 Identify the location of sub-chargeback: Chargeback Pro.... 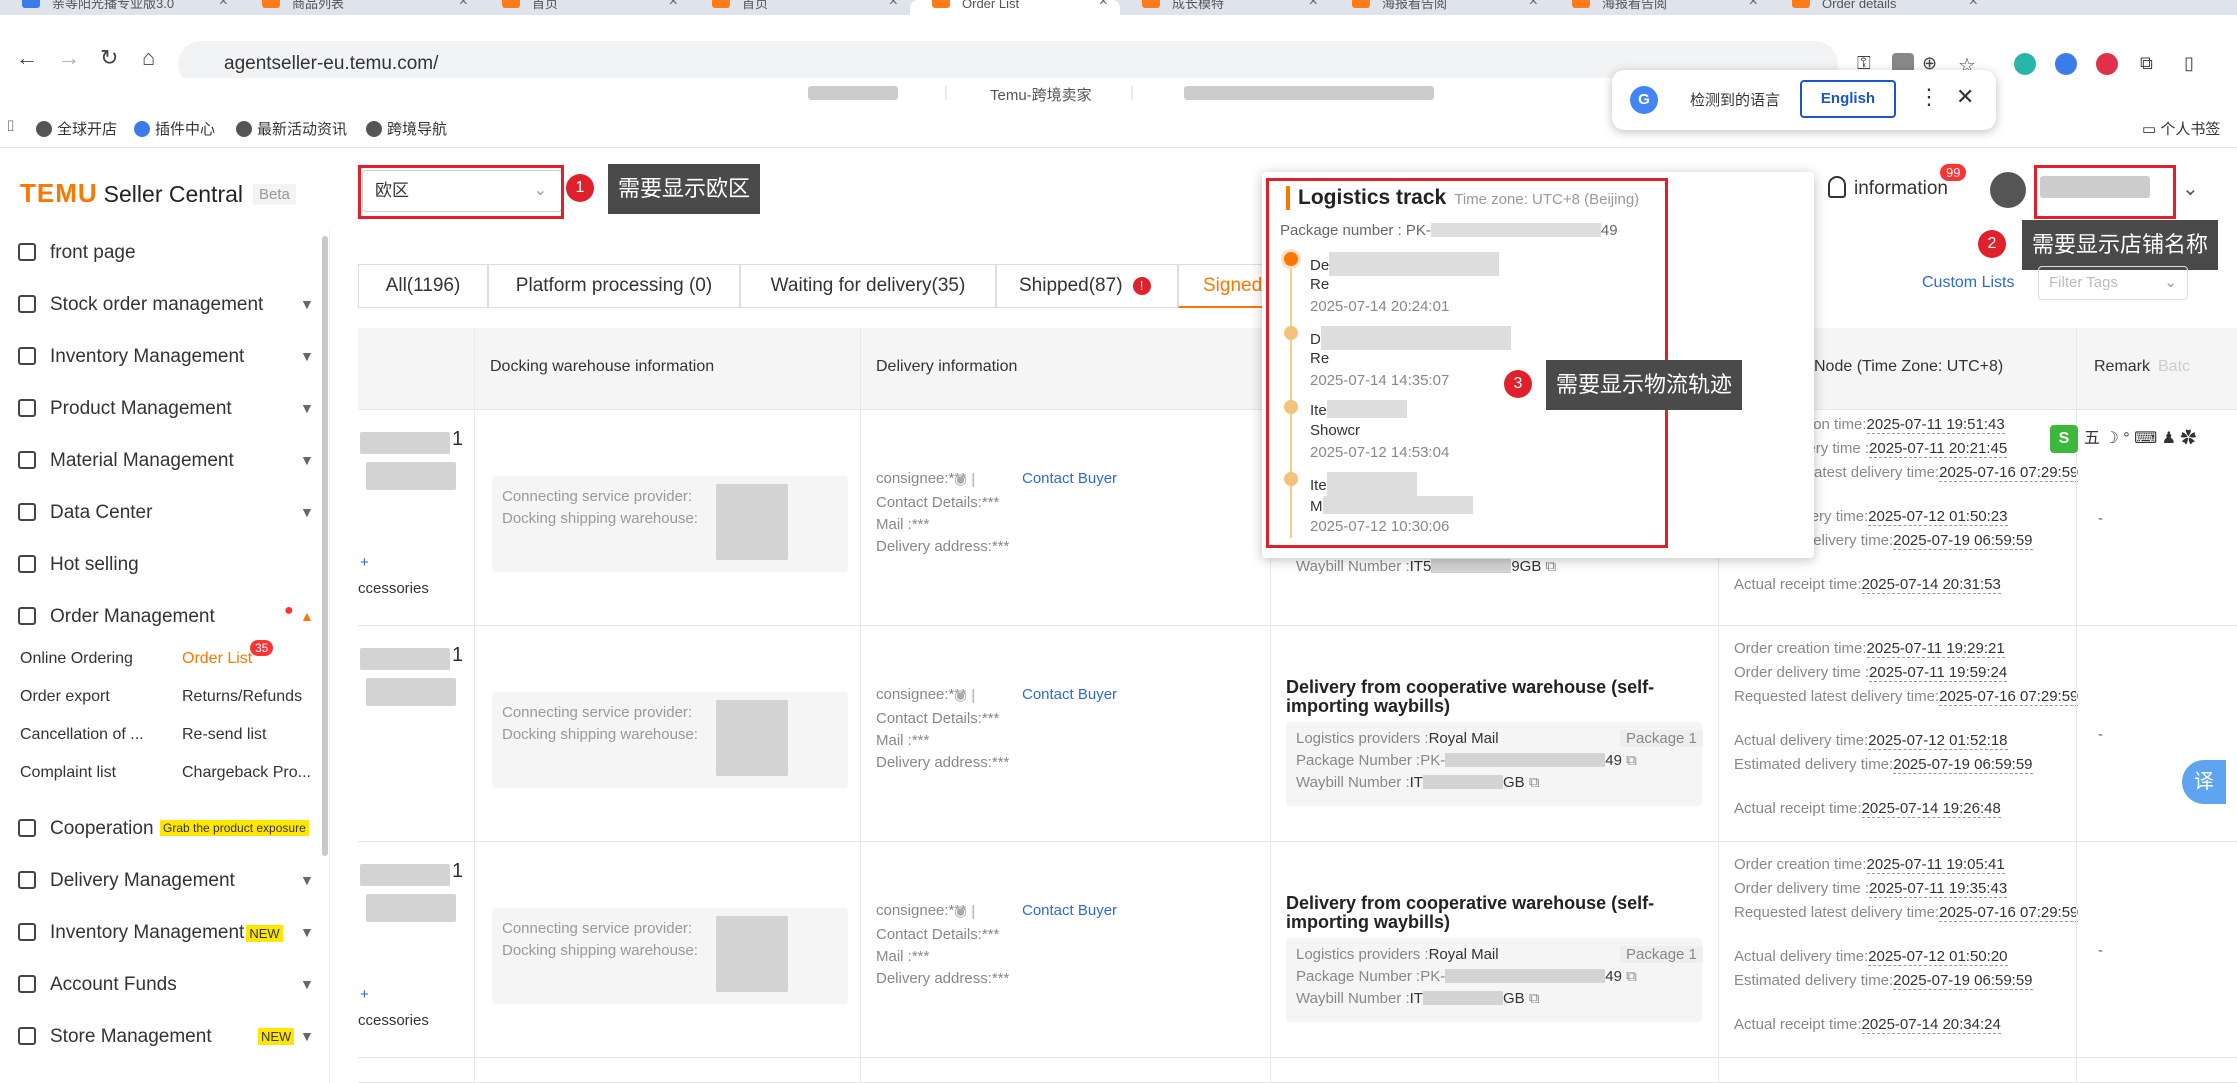
(246, 773).